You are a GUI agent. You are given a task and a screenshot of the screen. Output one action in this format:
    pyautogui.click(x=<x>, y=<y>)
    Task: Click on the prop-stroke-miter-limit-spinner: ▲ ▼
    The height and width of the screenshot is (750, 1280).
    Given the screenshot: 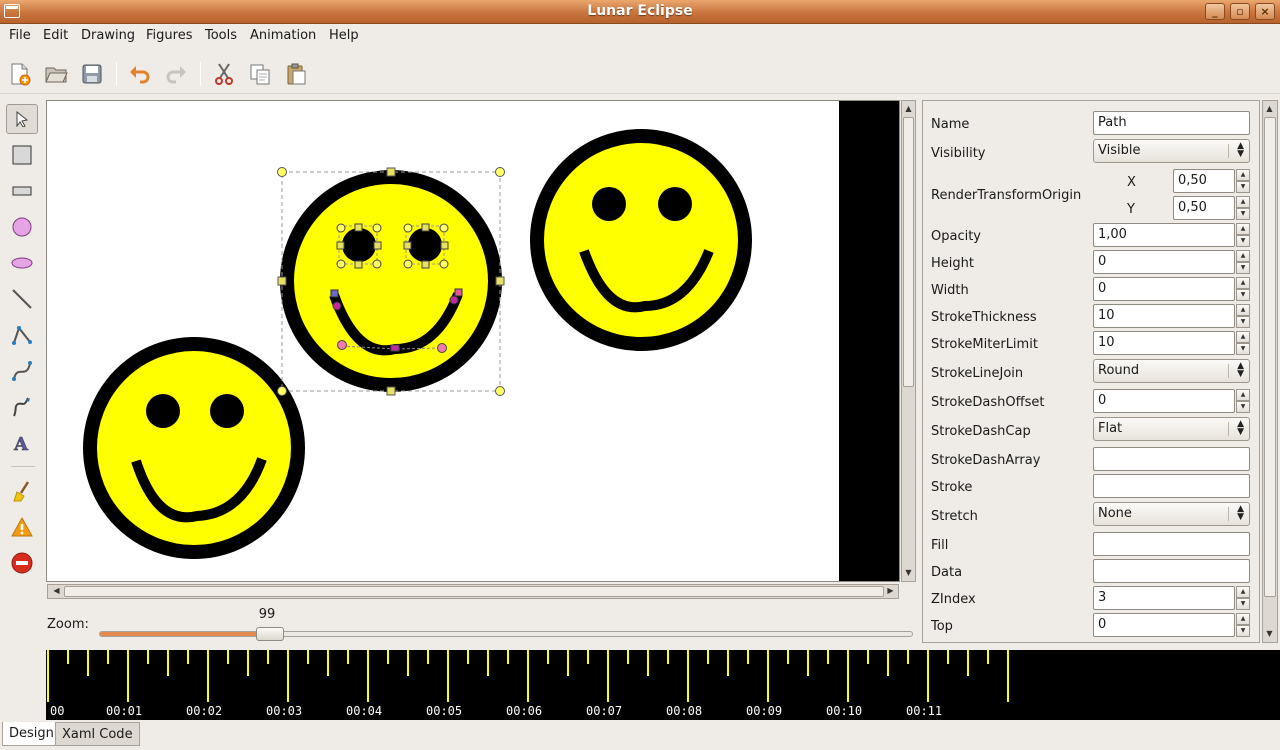 What is the action you would take?
    pyautogui.click(x=1243, y=343)
    